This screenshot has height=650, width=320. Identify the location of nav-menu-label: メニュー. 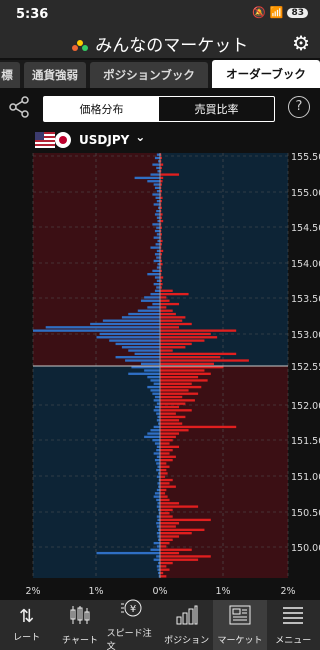
(293, 640).